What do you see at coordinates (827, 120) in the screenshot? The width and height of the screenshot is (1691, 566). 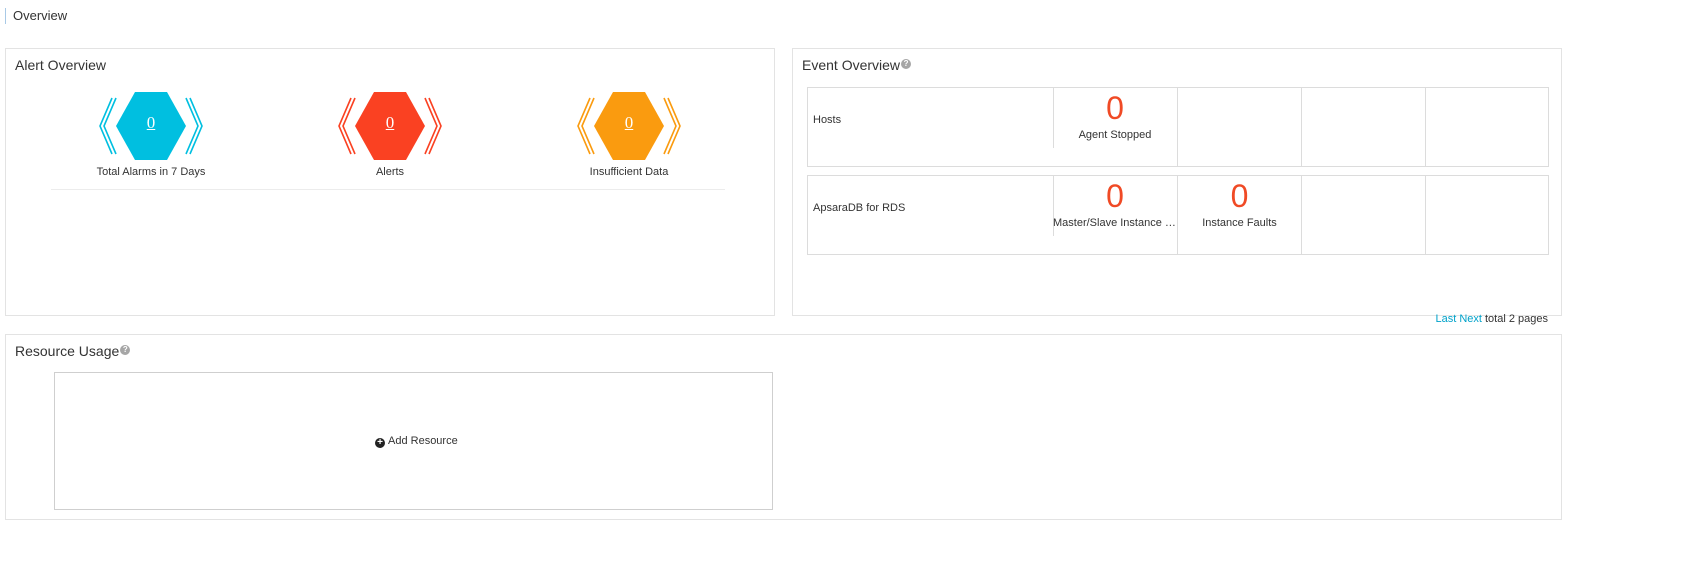 I see `event-row-name: Hosts` at bounding box center [827, 120].